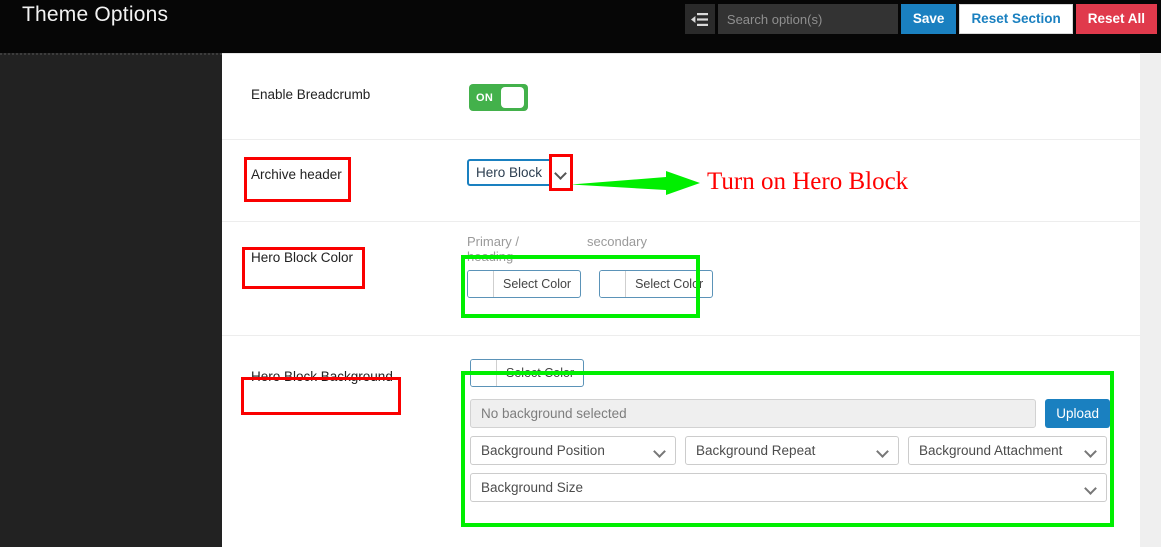 This screenshot has height=547, width=1161. I want to click on background-position-select: Background Position, so click(573, 450).